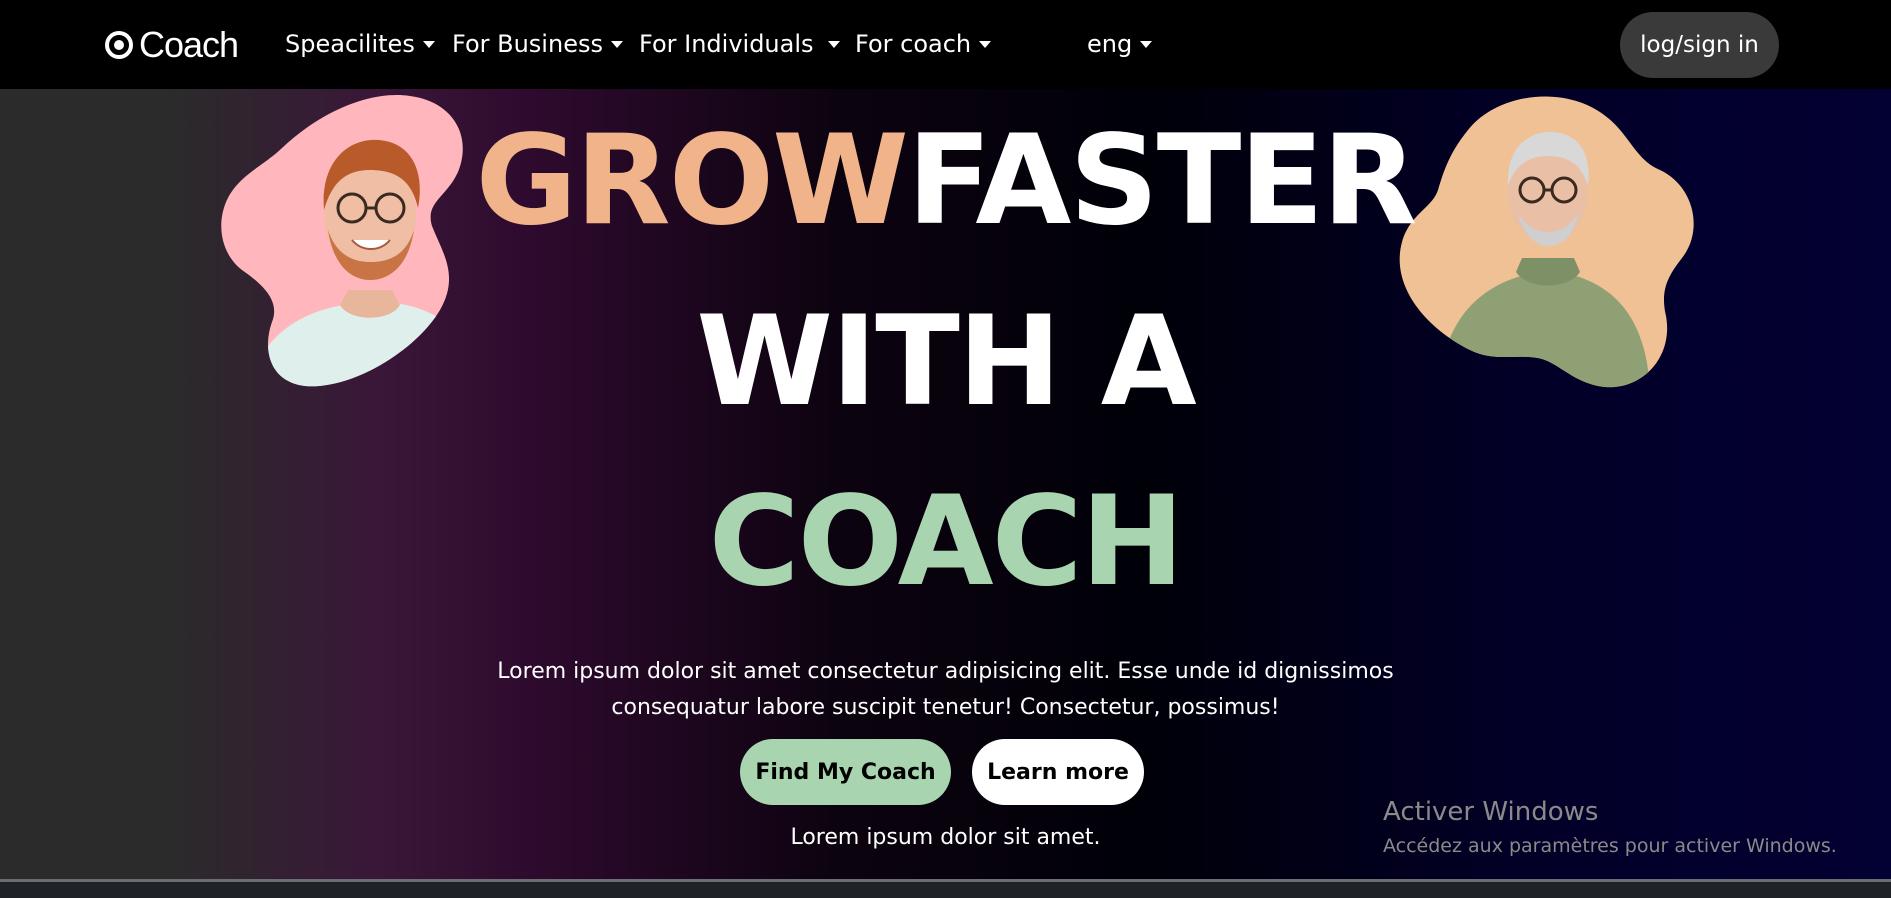 Image resolution: width=1891 pixels, height=898 pixels. What do you see at coordinates (945, 888) in the screenshot?
I see `bottom-edge-strip` at bounding box center [945, 888].